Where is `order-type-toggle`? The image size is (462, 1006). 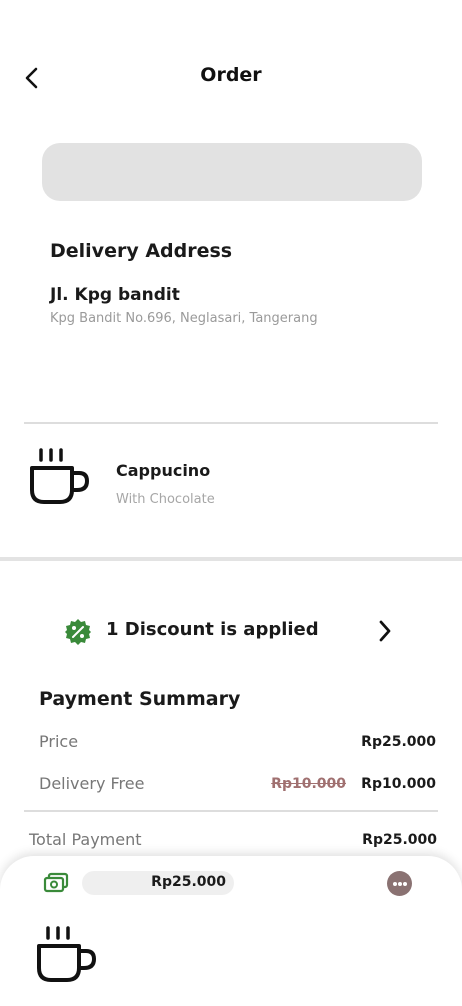
order-type-toggle is located at coordinates (232, 172).